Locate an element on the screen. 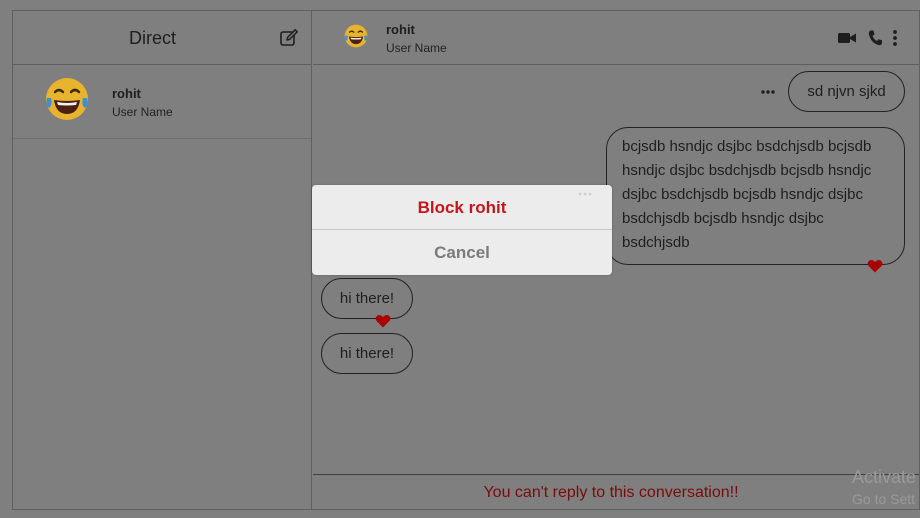 Image resolution: width=920 pixels, height=518 pixels. block-dialog: Block rohit Cancel is located at coordinates (462, 230).